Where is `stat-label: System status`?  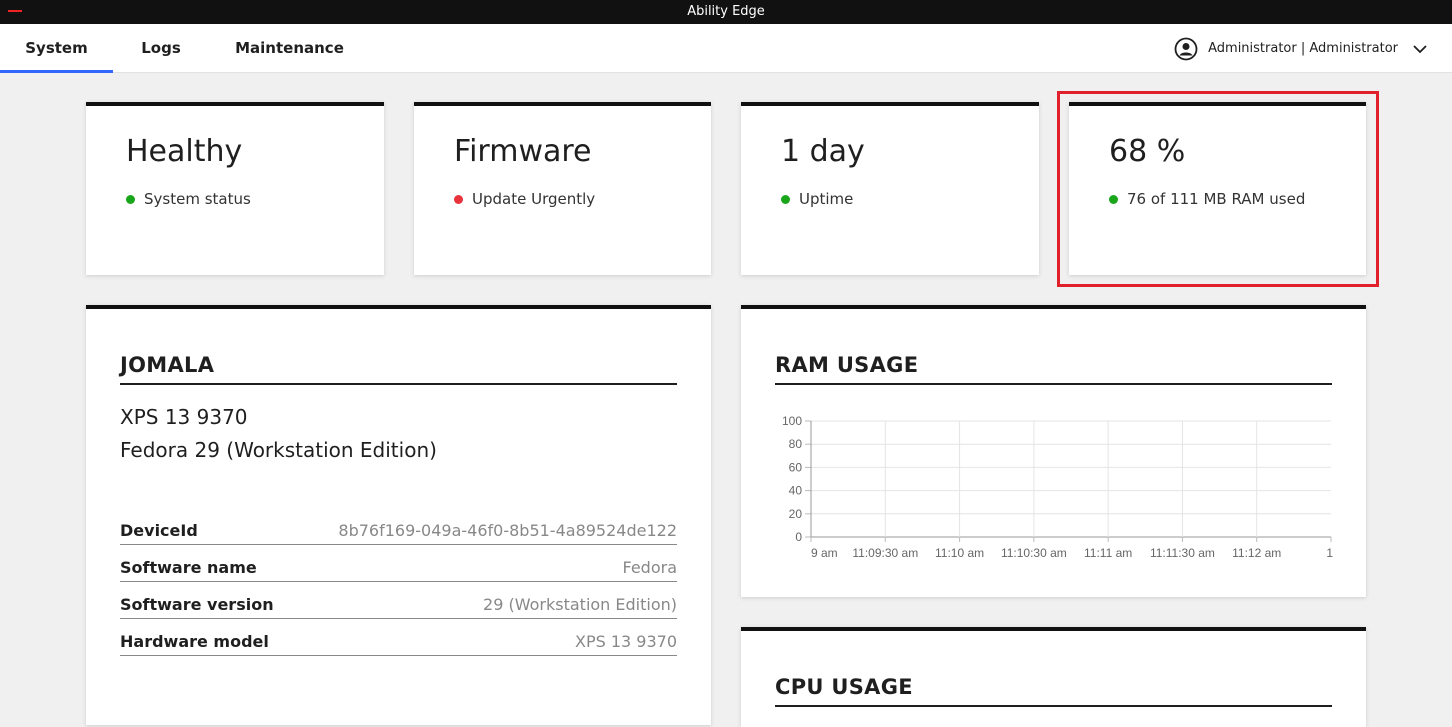 stat-label: System status is located at coordinates (197, 199).